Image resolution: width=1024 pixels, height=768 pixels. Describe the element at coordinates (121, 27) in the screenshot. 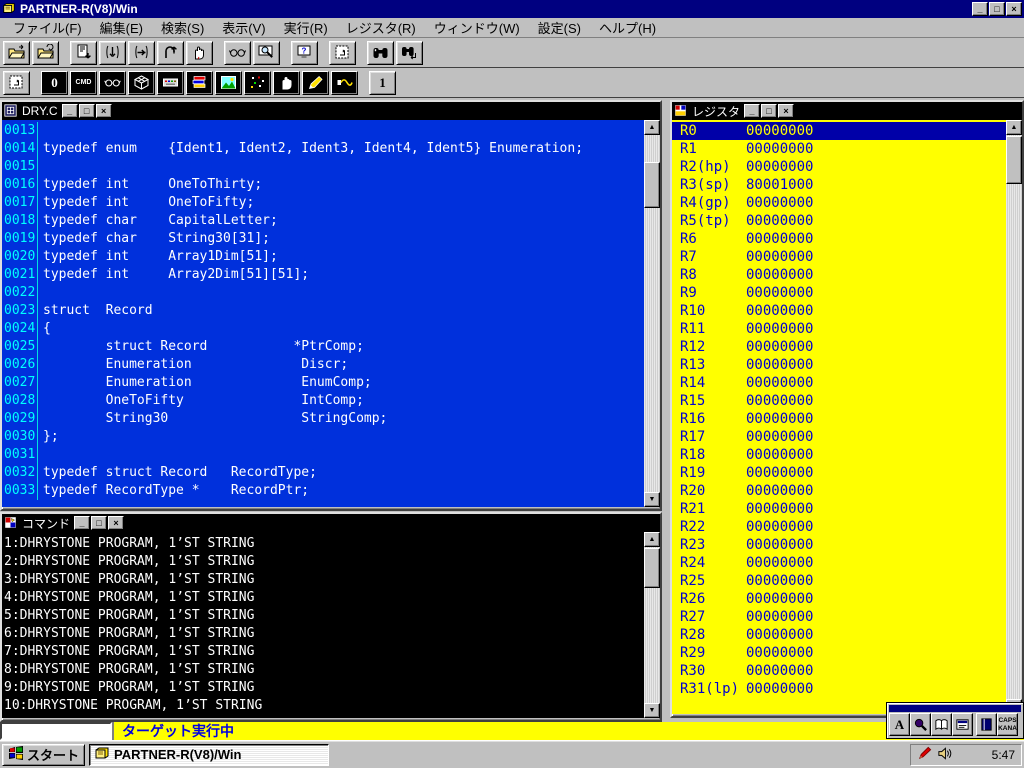

I see `menu-item-edit: 編集(E)` at that location.